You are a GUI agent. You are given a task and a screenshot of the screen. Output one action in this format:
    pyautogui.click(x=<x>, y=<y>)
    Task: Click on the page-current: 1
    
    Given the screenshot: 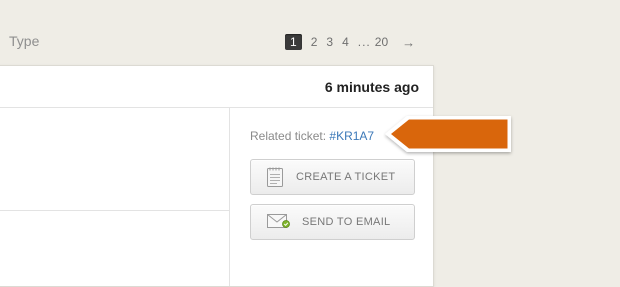 What is the action you would take?
    pyautogui.click(x=293, y=42)
    